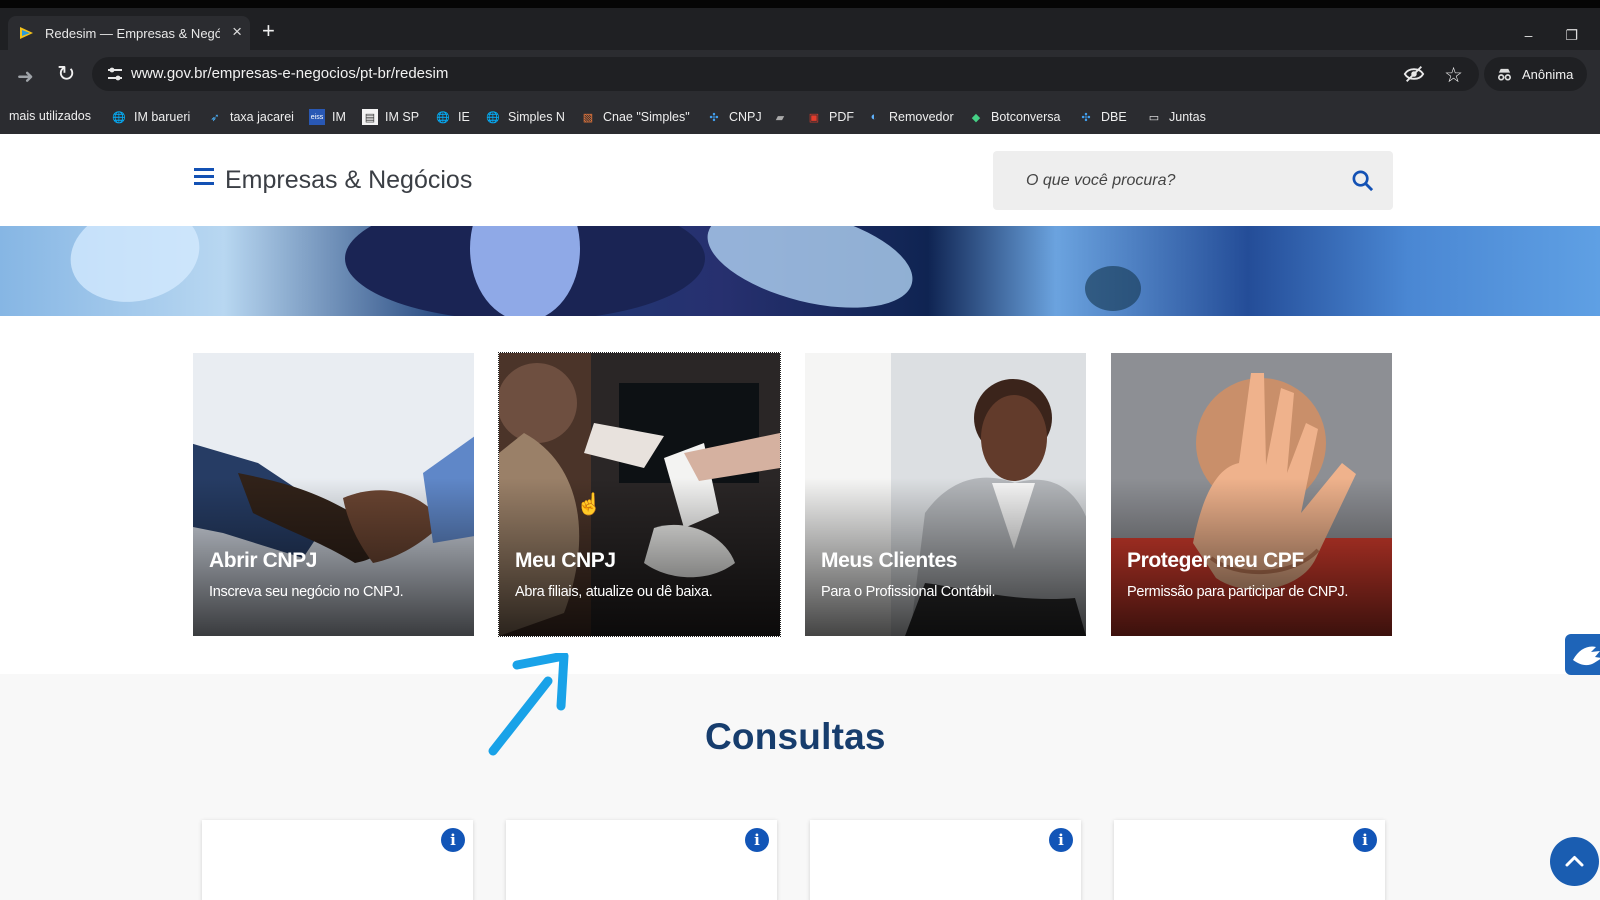 The width and height of the screenshot is (1600, 900). Describe the element at coordinates (333, 494) in the screenshot. I see `card-abrir-cnpj: Abrir CNPJ Inscreva seu negócio no CNPJ.` at that location.